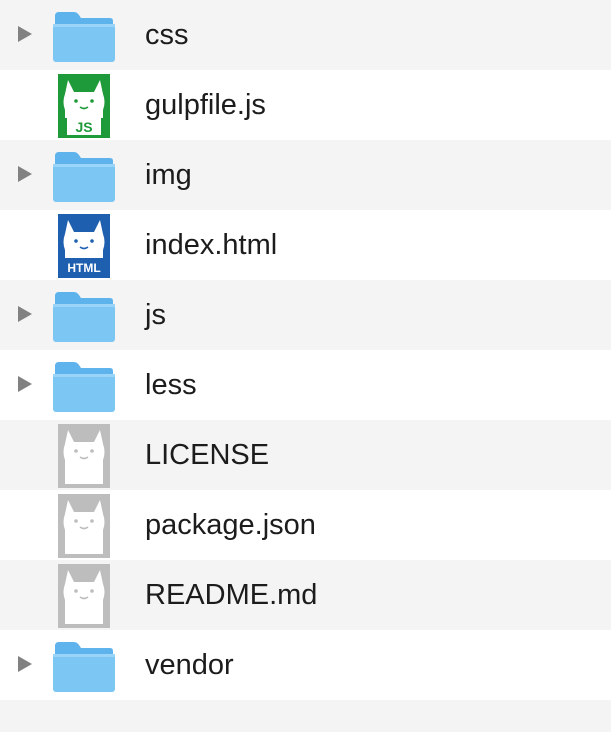 Image resolution: width=611 pixels, height=732 pixels. I want to click on list-item-js: js, so click(305, 315).